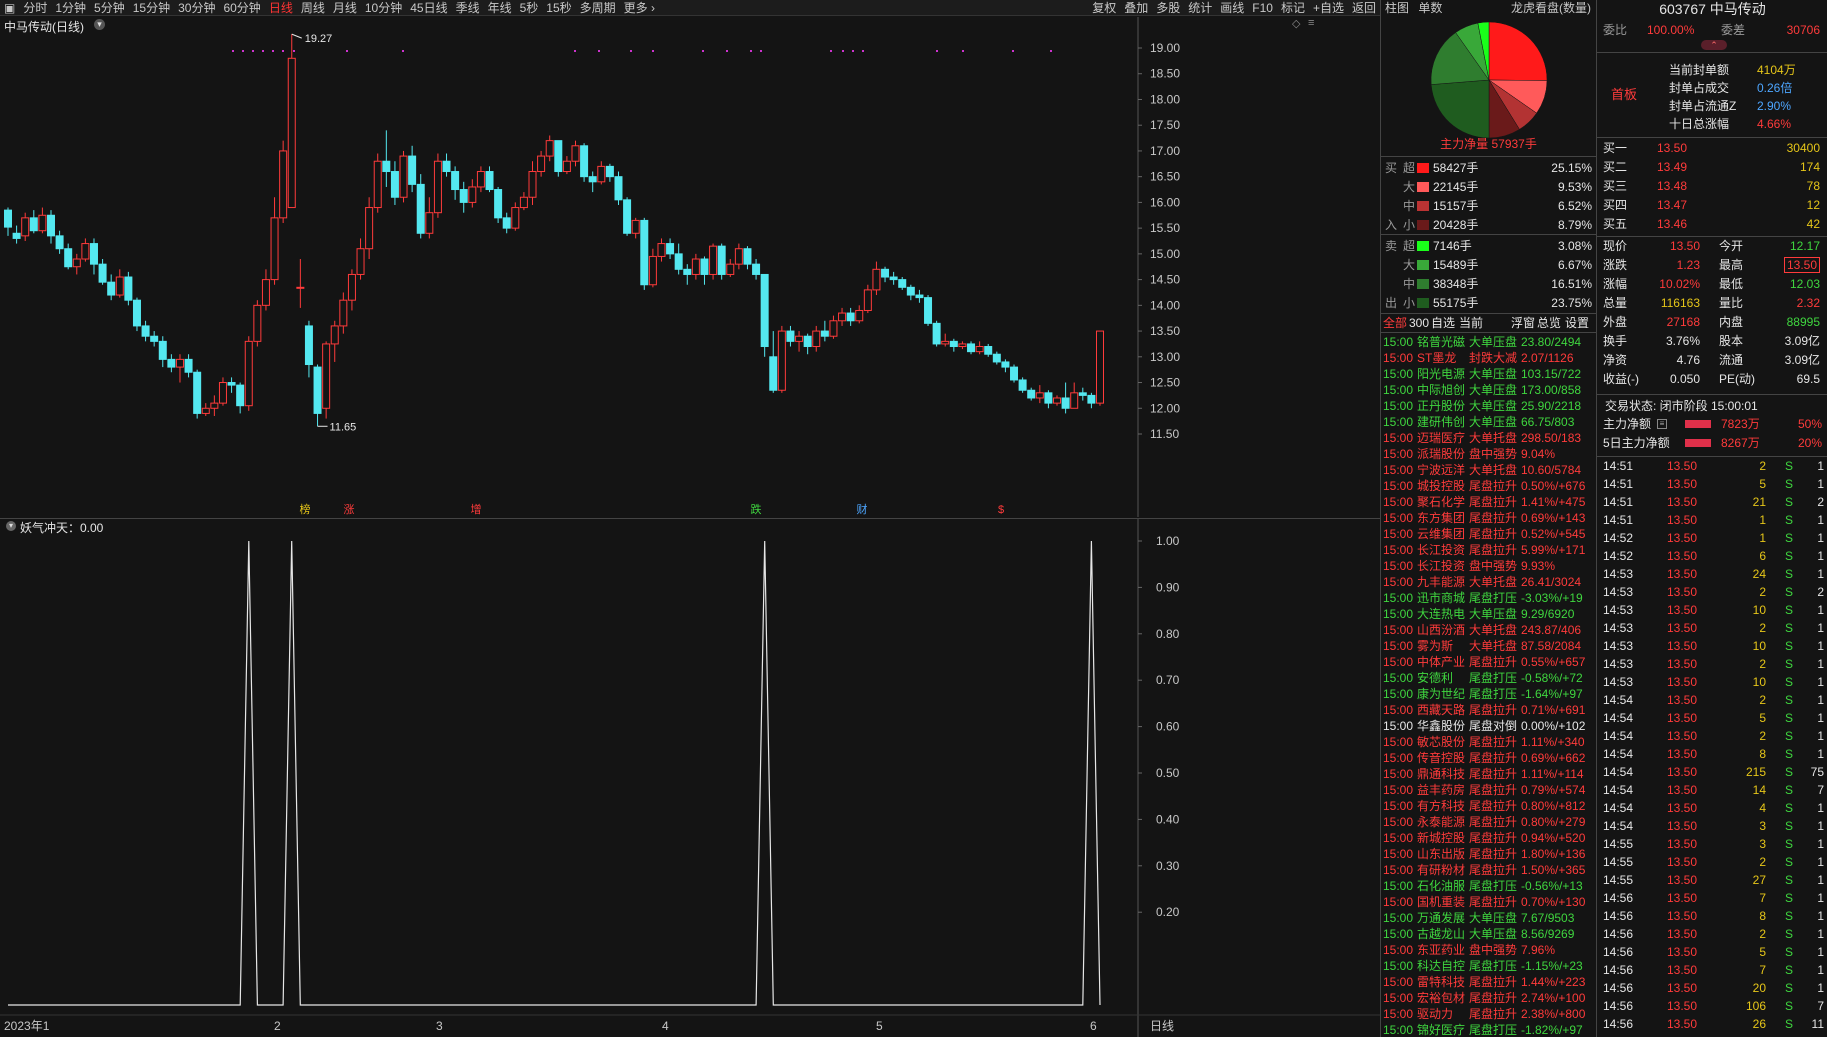  Describe the element at coordinates (1488, 566) in the screenshot. I see `event-row: 15:00 长江投资 盘中强势 9.93%` at that location.